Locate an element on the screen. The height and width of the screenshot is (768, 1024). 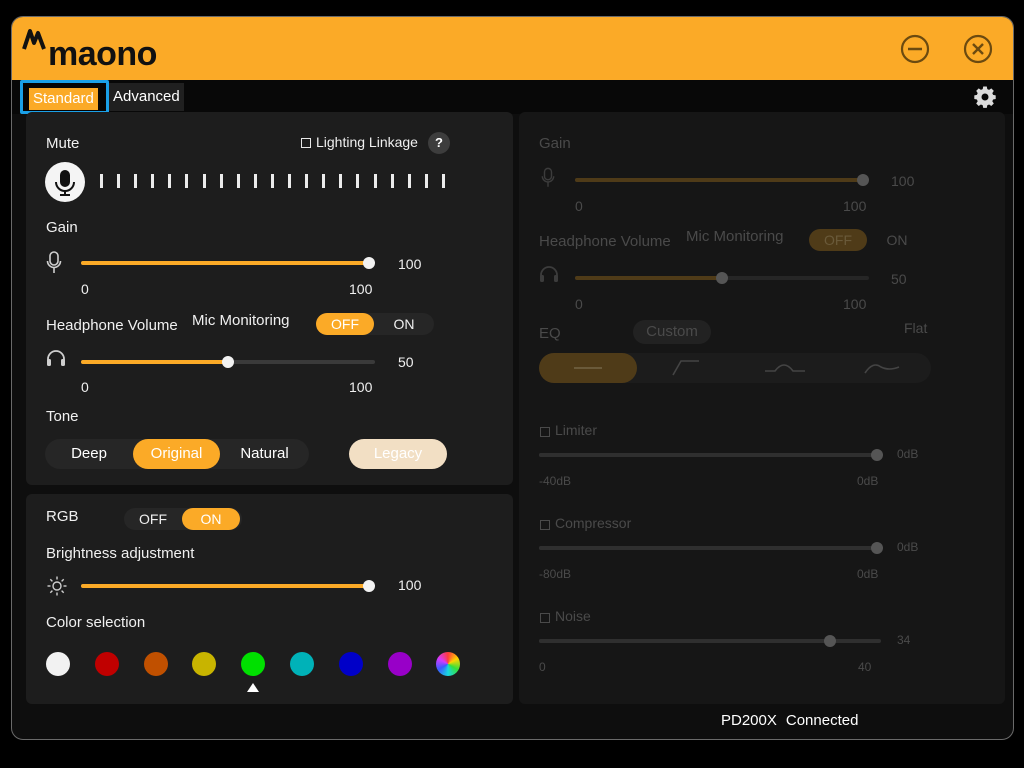
maono-logo: maono is located at coordinates (107, 51).